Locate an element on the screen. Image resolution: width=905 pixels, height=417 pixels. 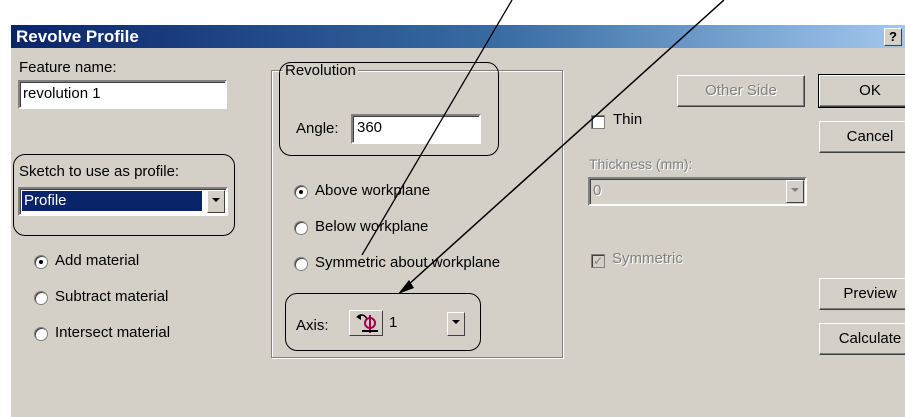
above-workplane-radio is located at coordinates (301, 192).